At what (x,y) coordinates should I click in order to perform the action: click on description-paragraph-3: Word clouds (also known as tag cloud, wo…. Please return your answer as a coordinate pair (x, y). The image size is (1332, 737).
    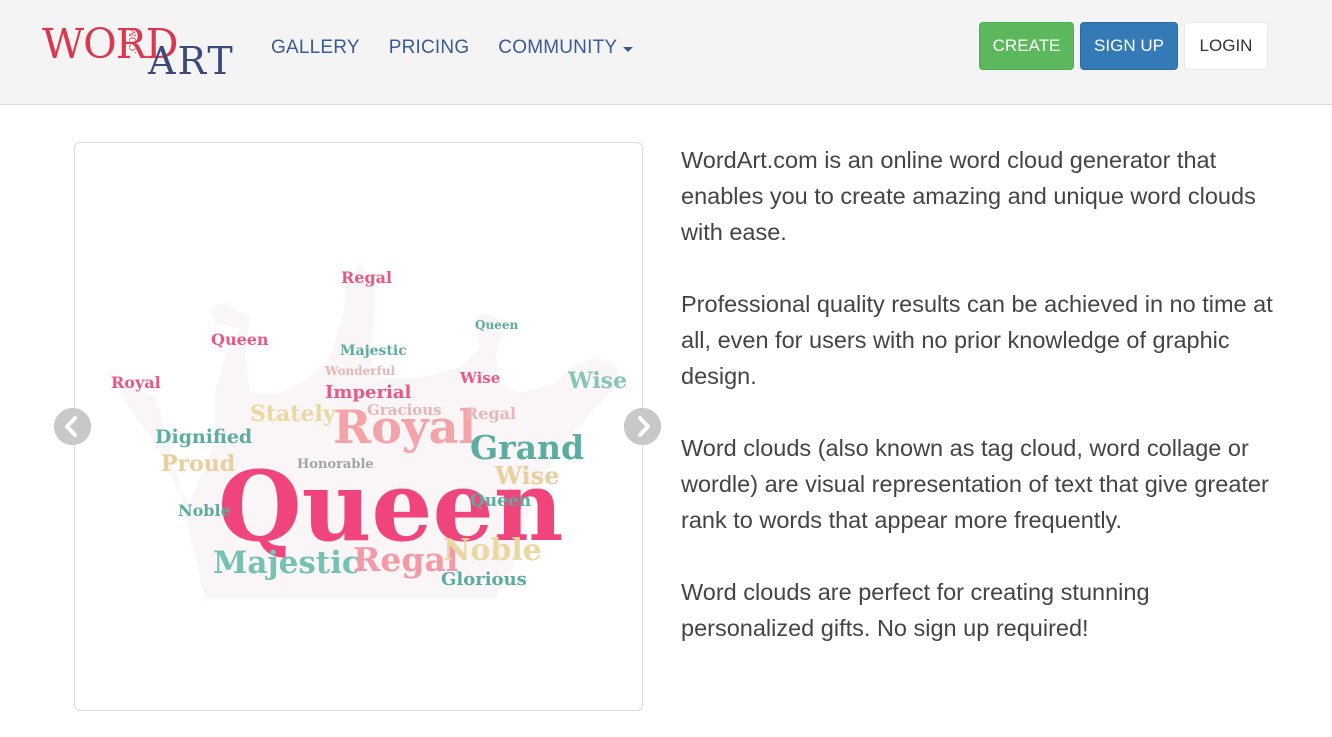
    Looking at the image, I should click on (975, 484).